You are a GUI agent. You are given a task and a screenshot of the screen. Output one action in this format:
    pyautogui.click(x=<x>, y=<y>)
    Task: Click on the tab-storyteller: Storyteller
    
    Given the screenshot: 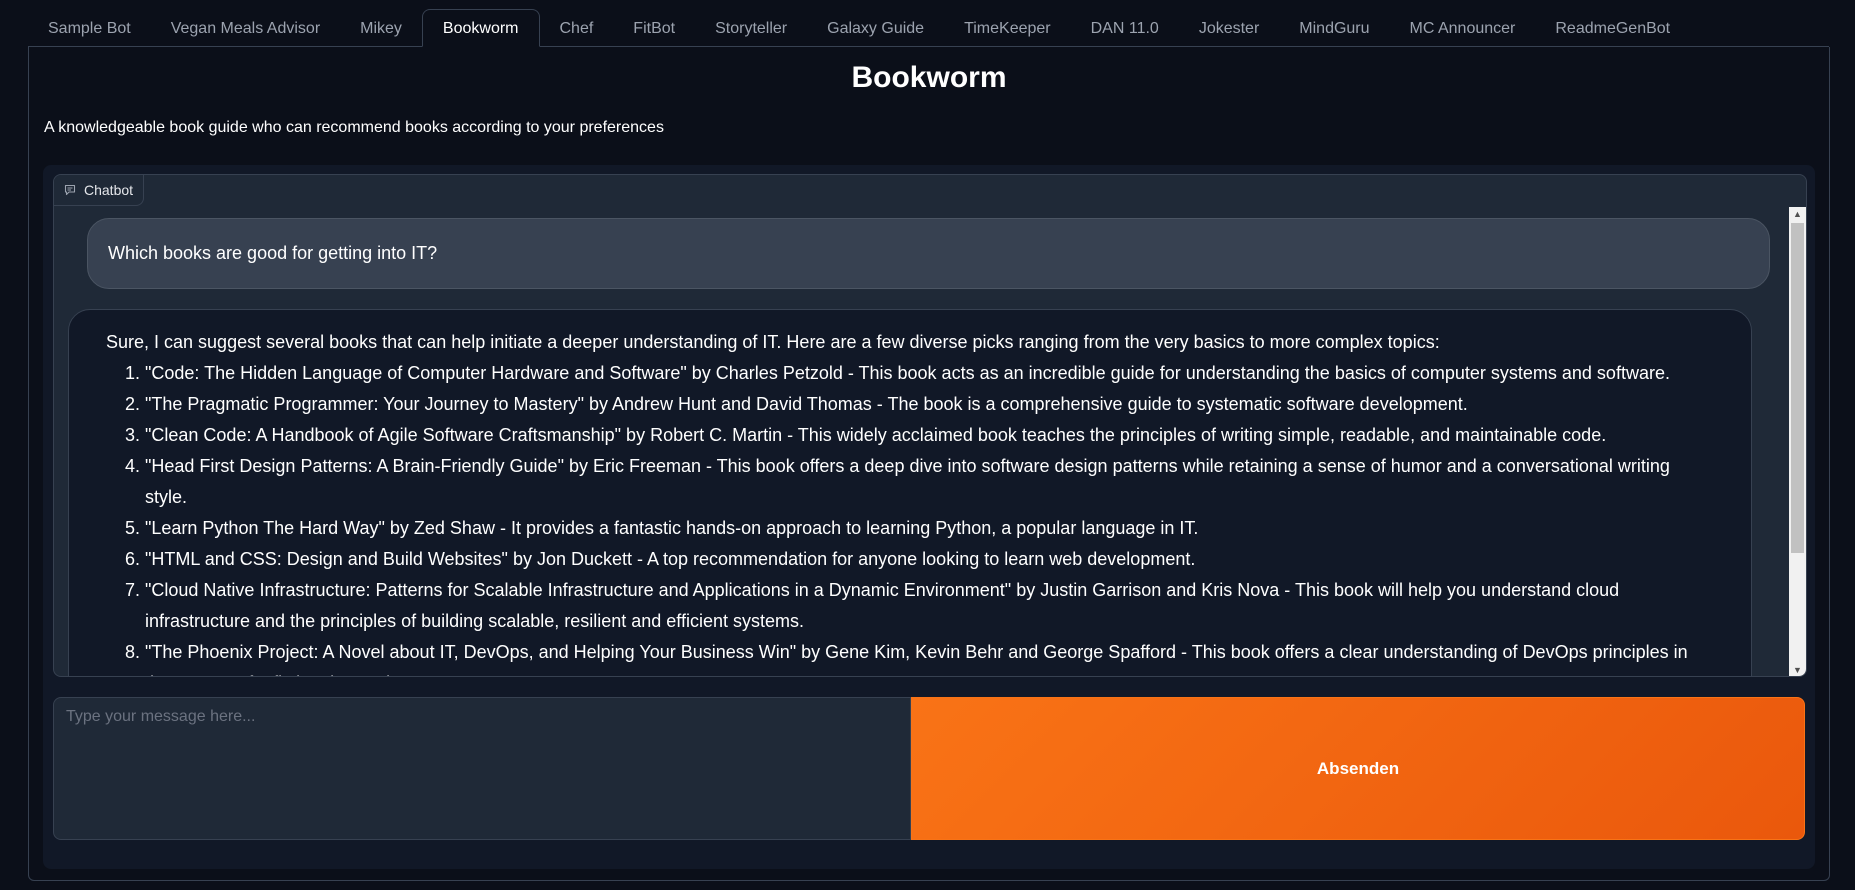 What is the action you would take?
    pyautogui.click(x=751, y=28)
    